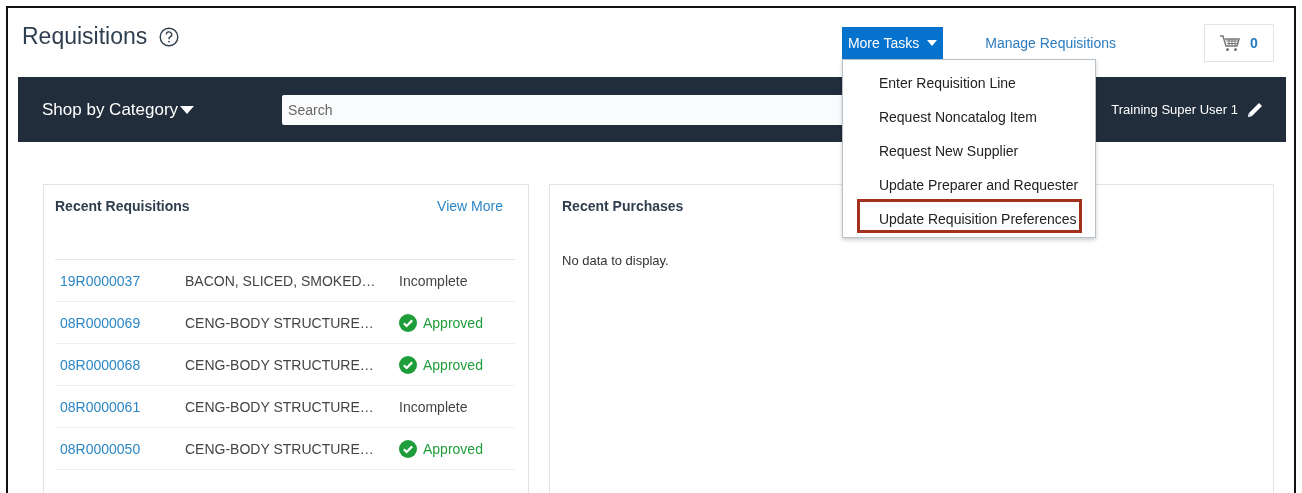  What do you see at coordinates (1174, 109) in the screenshot?
I see `user-name: Training Super User 1` at bounding box center [1174, 109].